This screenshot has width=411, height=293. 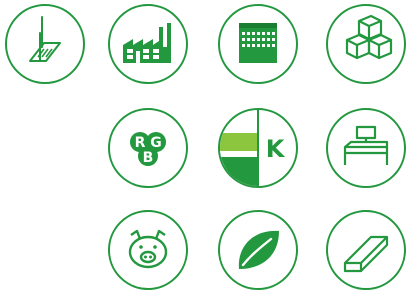 What do you see at coordinates (366, 148) in the screenshot?
I see `desk-computer-icon` at bounding box center [366, 148].